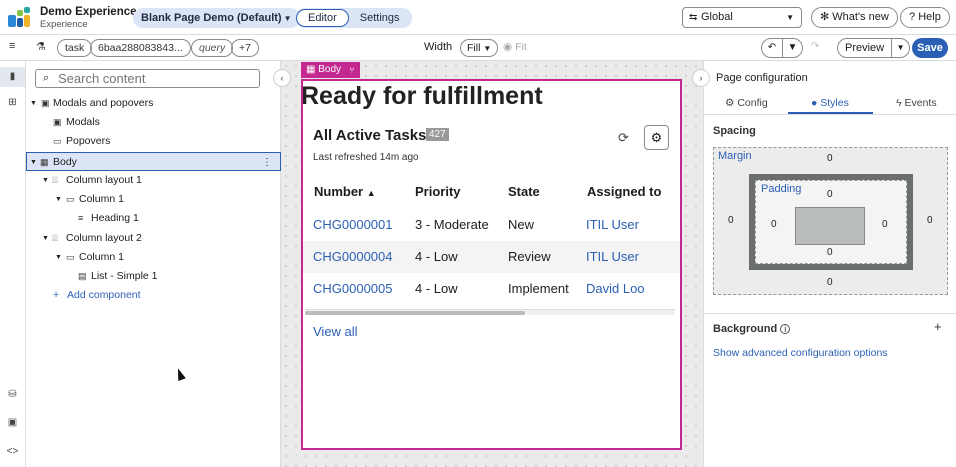 This screenshot has height=467, width=956. I want to click on last-refreshed-text: Last refreshed 14m ago, so click(366, 157).